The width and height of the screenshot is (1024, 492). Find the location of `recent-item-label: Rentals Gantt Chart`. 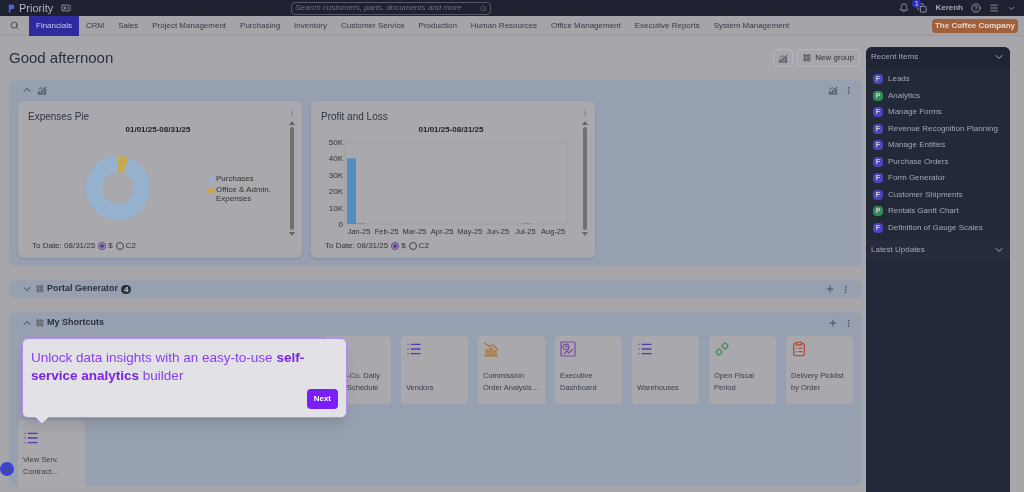

recent-item-label: Rentals Gantt Chart is located at coordinates (923, 211).